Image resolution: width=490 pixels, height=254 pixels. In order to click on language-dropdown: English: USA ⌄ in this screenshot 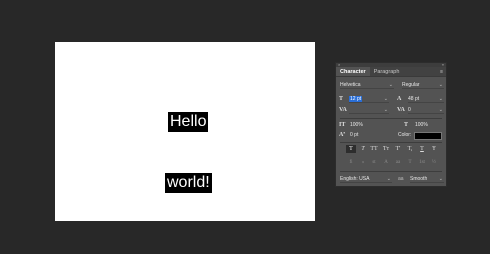, I will do `click(366, 179)`.